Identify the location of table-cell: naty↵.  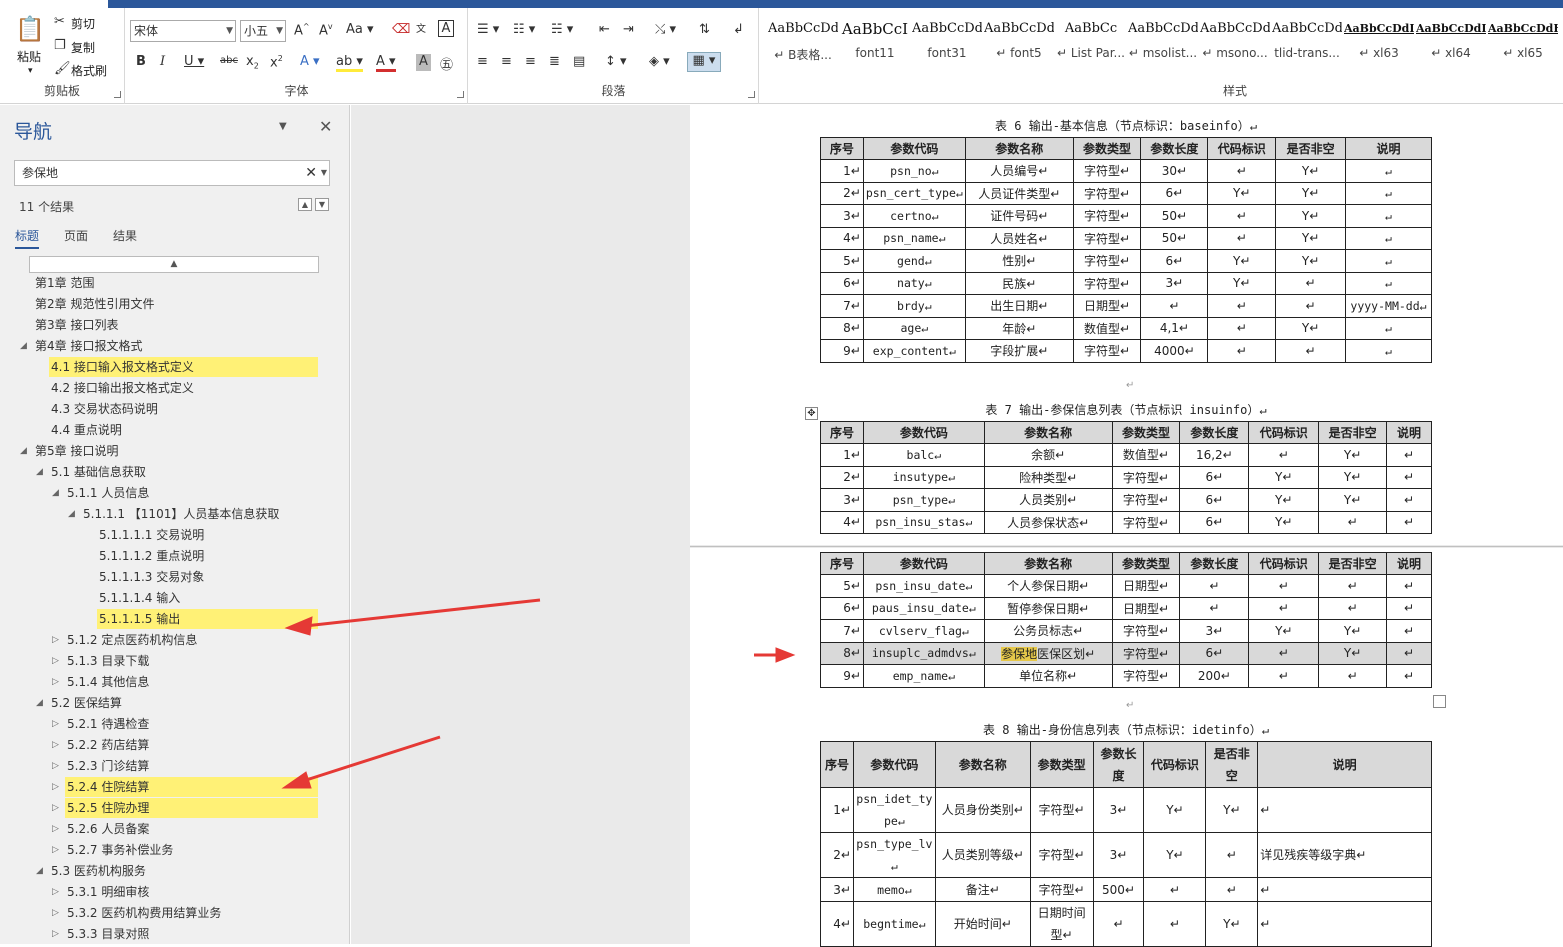
(914, 283).